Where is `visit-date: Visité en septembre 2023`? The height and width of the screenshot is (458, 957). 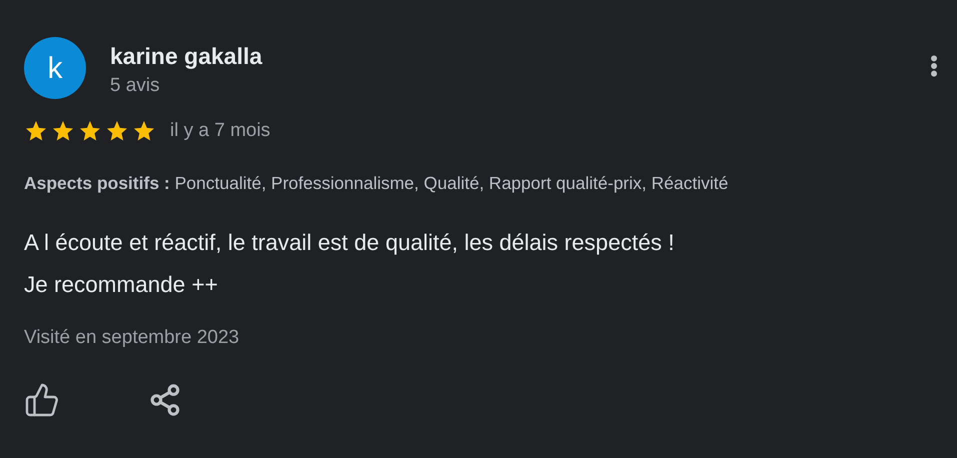 visit-date: Visité en septembre 2023 is located at coordinates (132, 337).